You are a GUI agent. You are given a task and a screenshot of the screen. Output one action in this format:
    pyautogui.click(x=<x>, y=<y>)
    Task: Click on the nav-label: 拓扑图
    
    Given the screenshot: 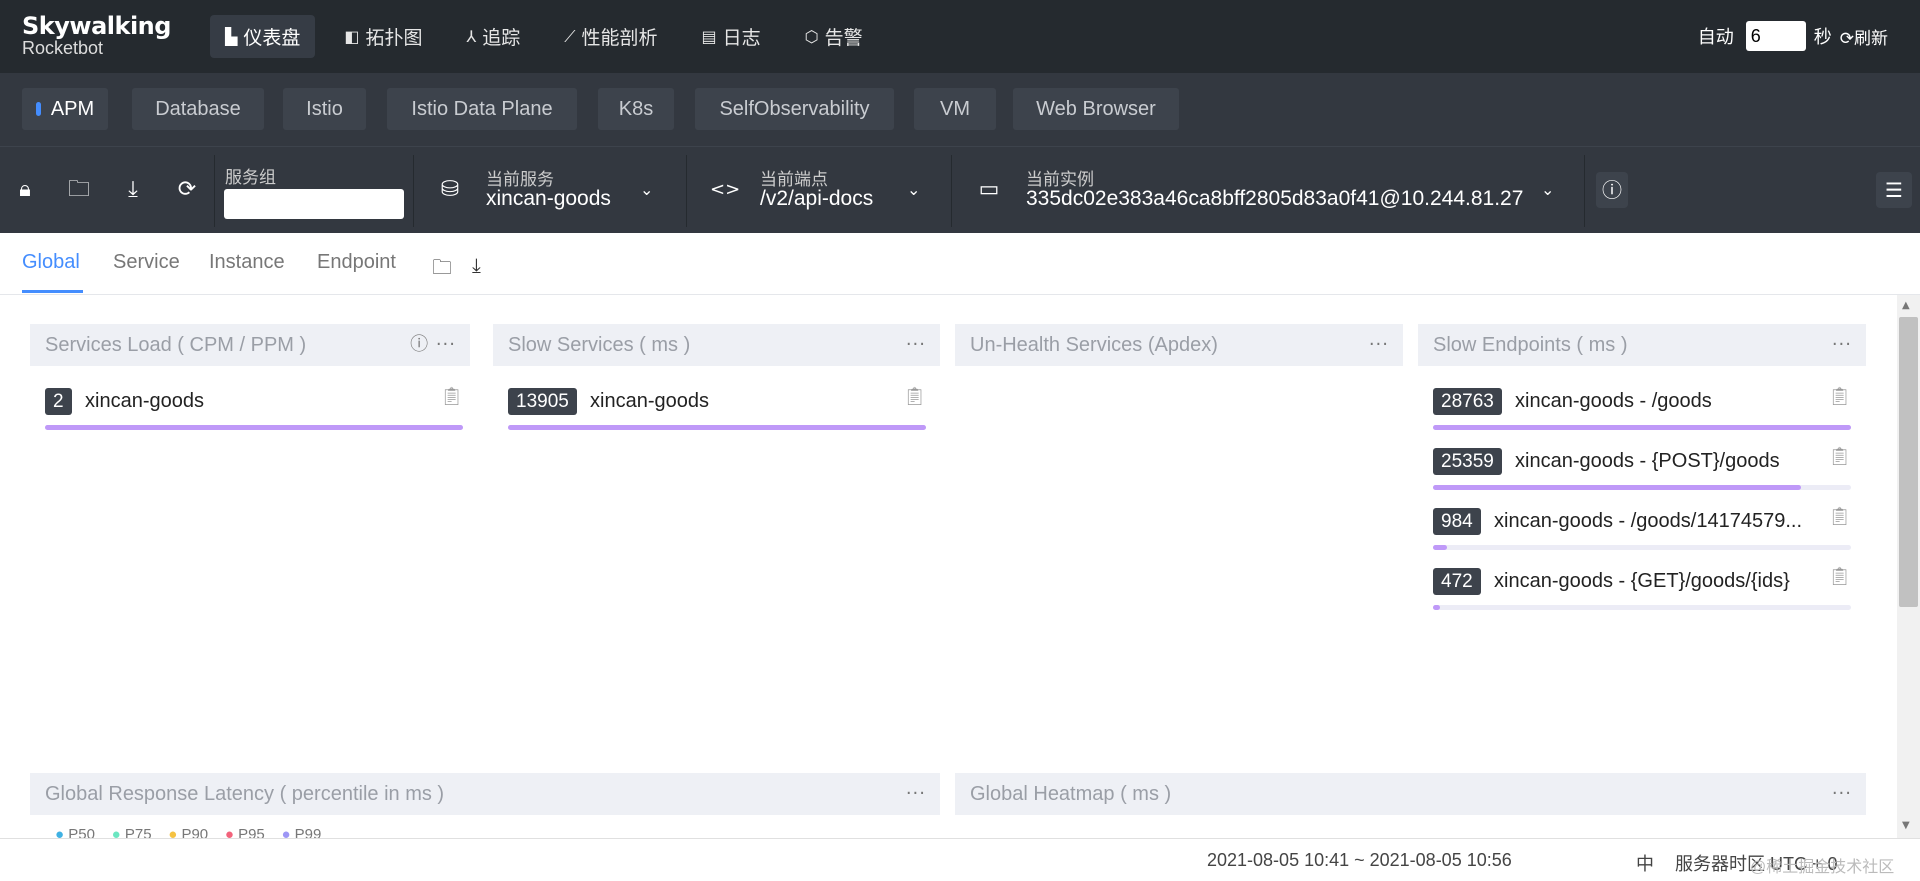 What is the action you would take?
    pyautogui.click(x=394, y=38)
    